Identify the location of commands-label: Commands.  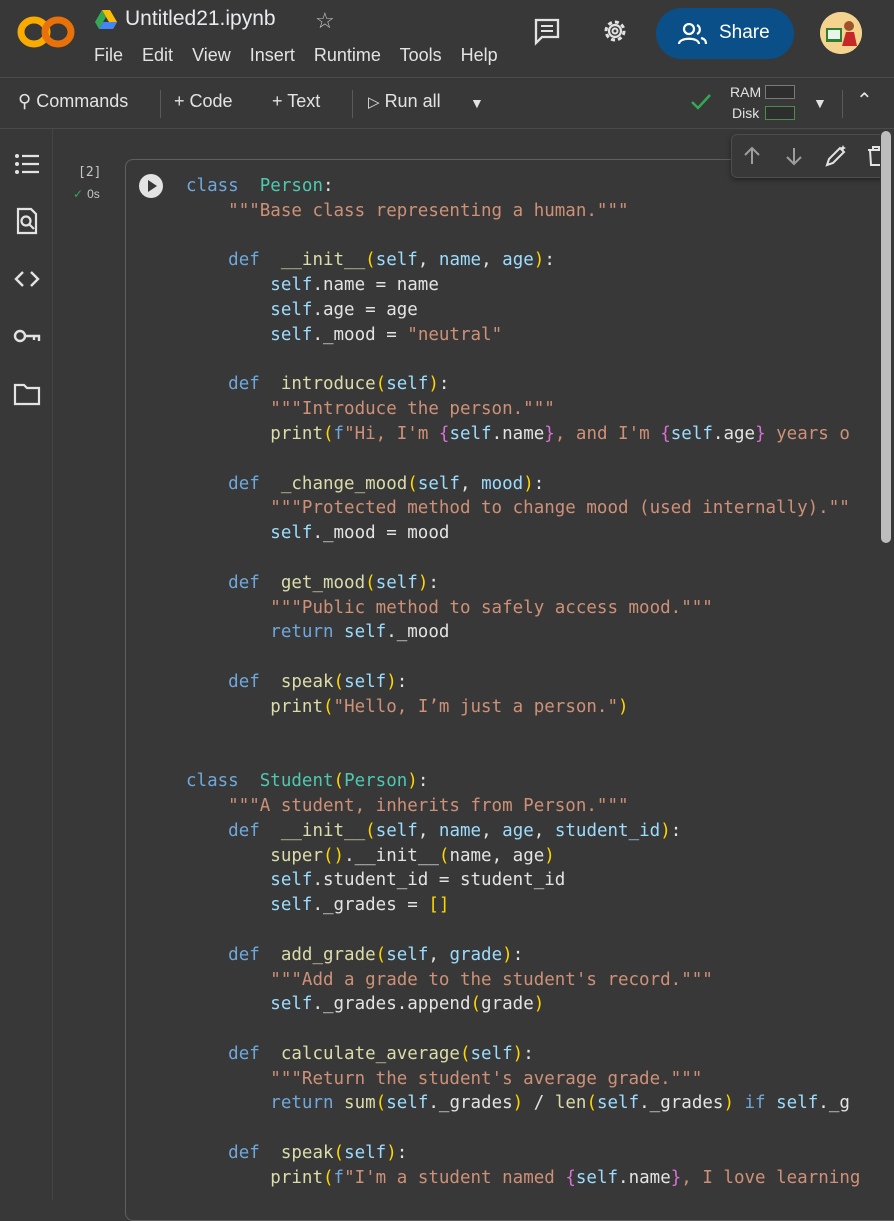
(82, 101).